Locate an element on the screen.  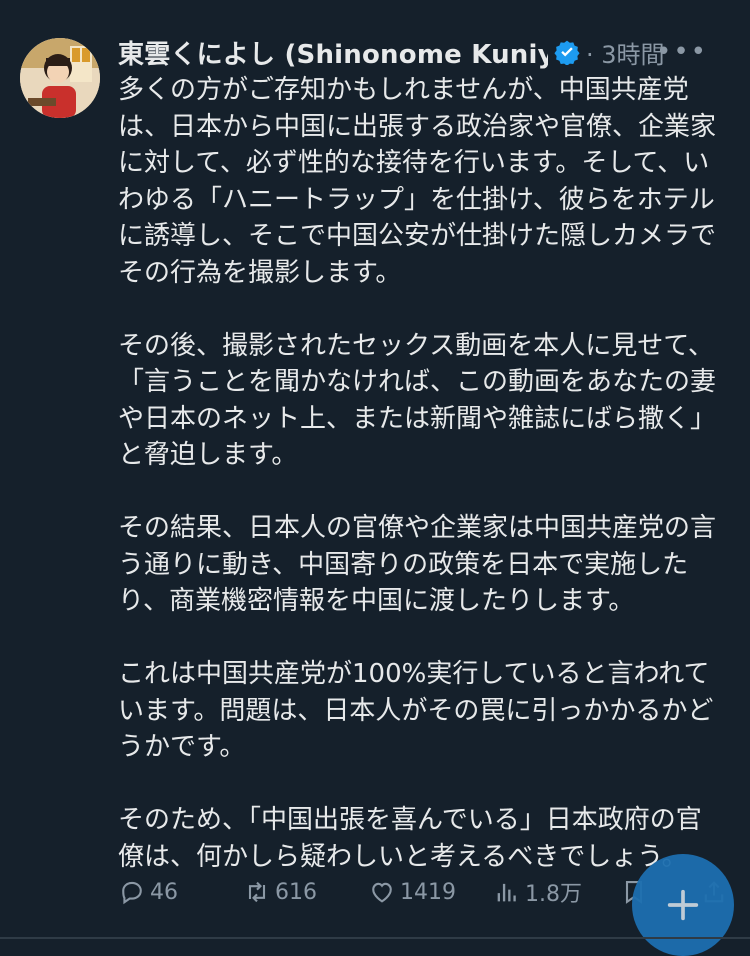
body-line: と脅迫します。 is located at coordinates (208, 455).